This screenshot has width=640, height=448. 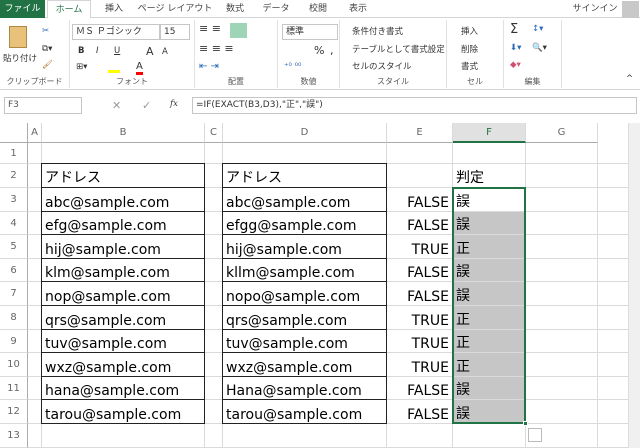 I want to click on cell-E7: FALSE, so click(x=419, y=293).